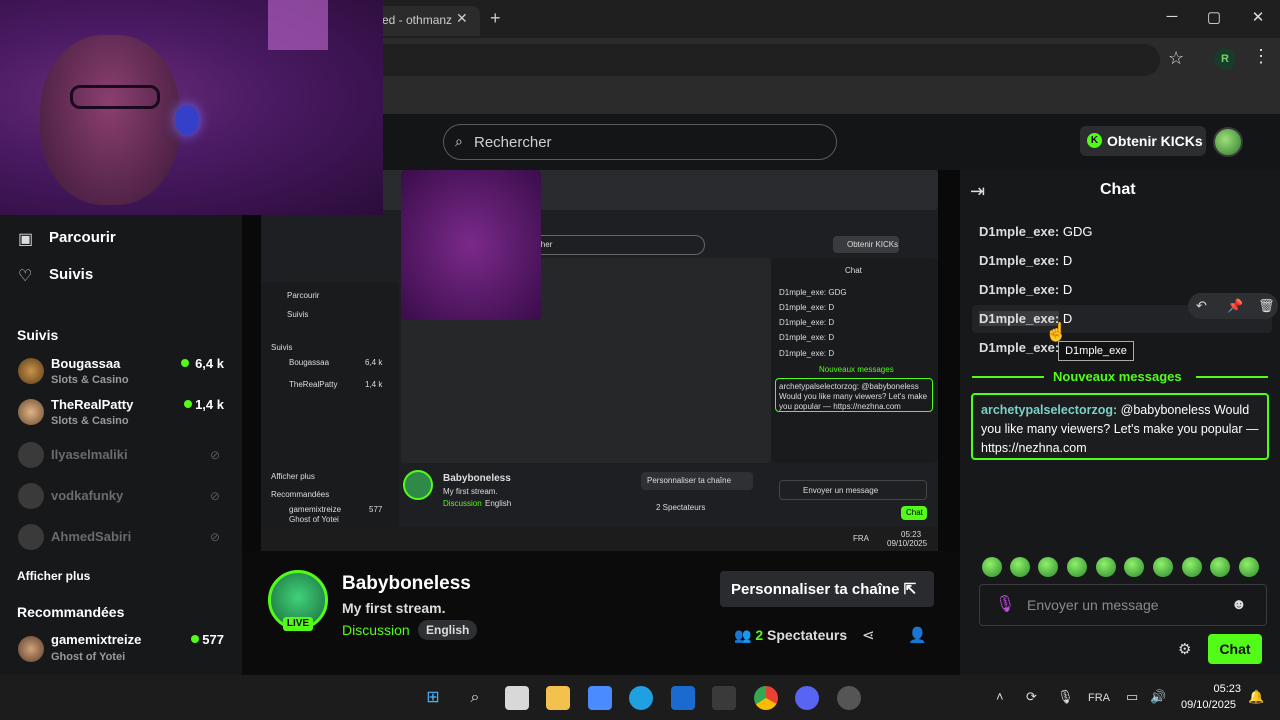 This screenshot has height=720, width=1280. Describe the element at coordinates (82, 237) in the screenshot. I see `nav-browse: Parcourir` at that location.